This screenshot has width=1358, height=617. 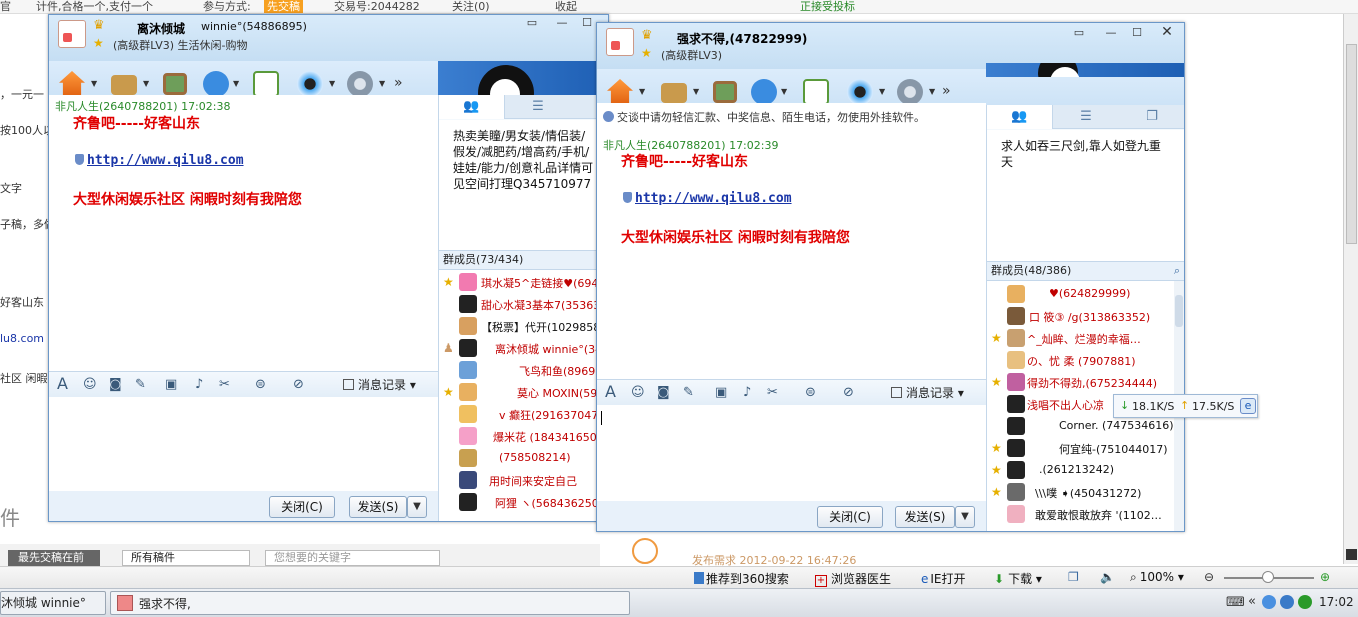 I want to click on filter-select: 所有稿件, so click(x=186, y=558).